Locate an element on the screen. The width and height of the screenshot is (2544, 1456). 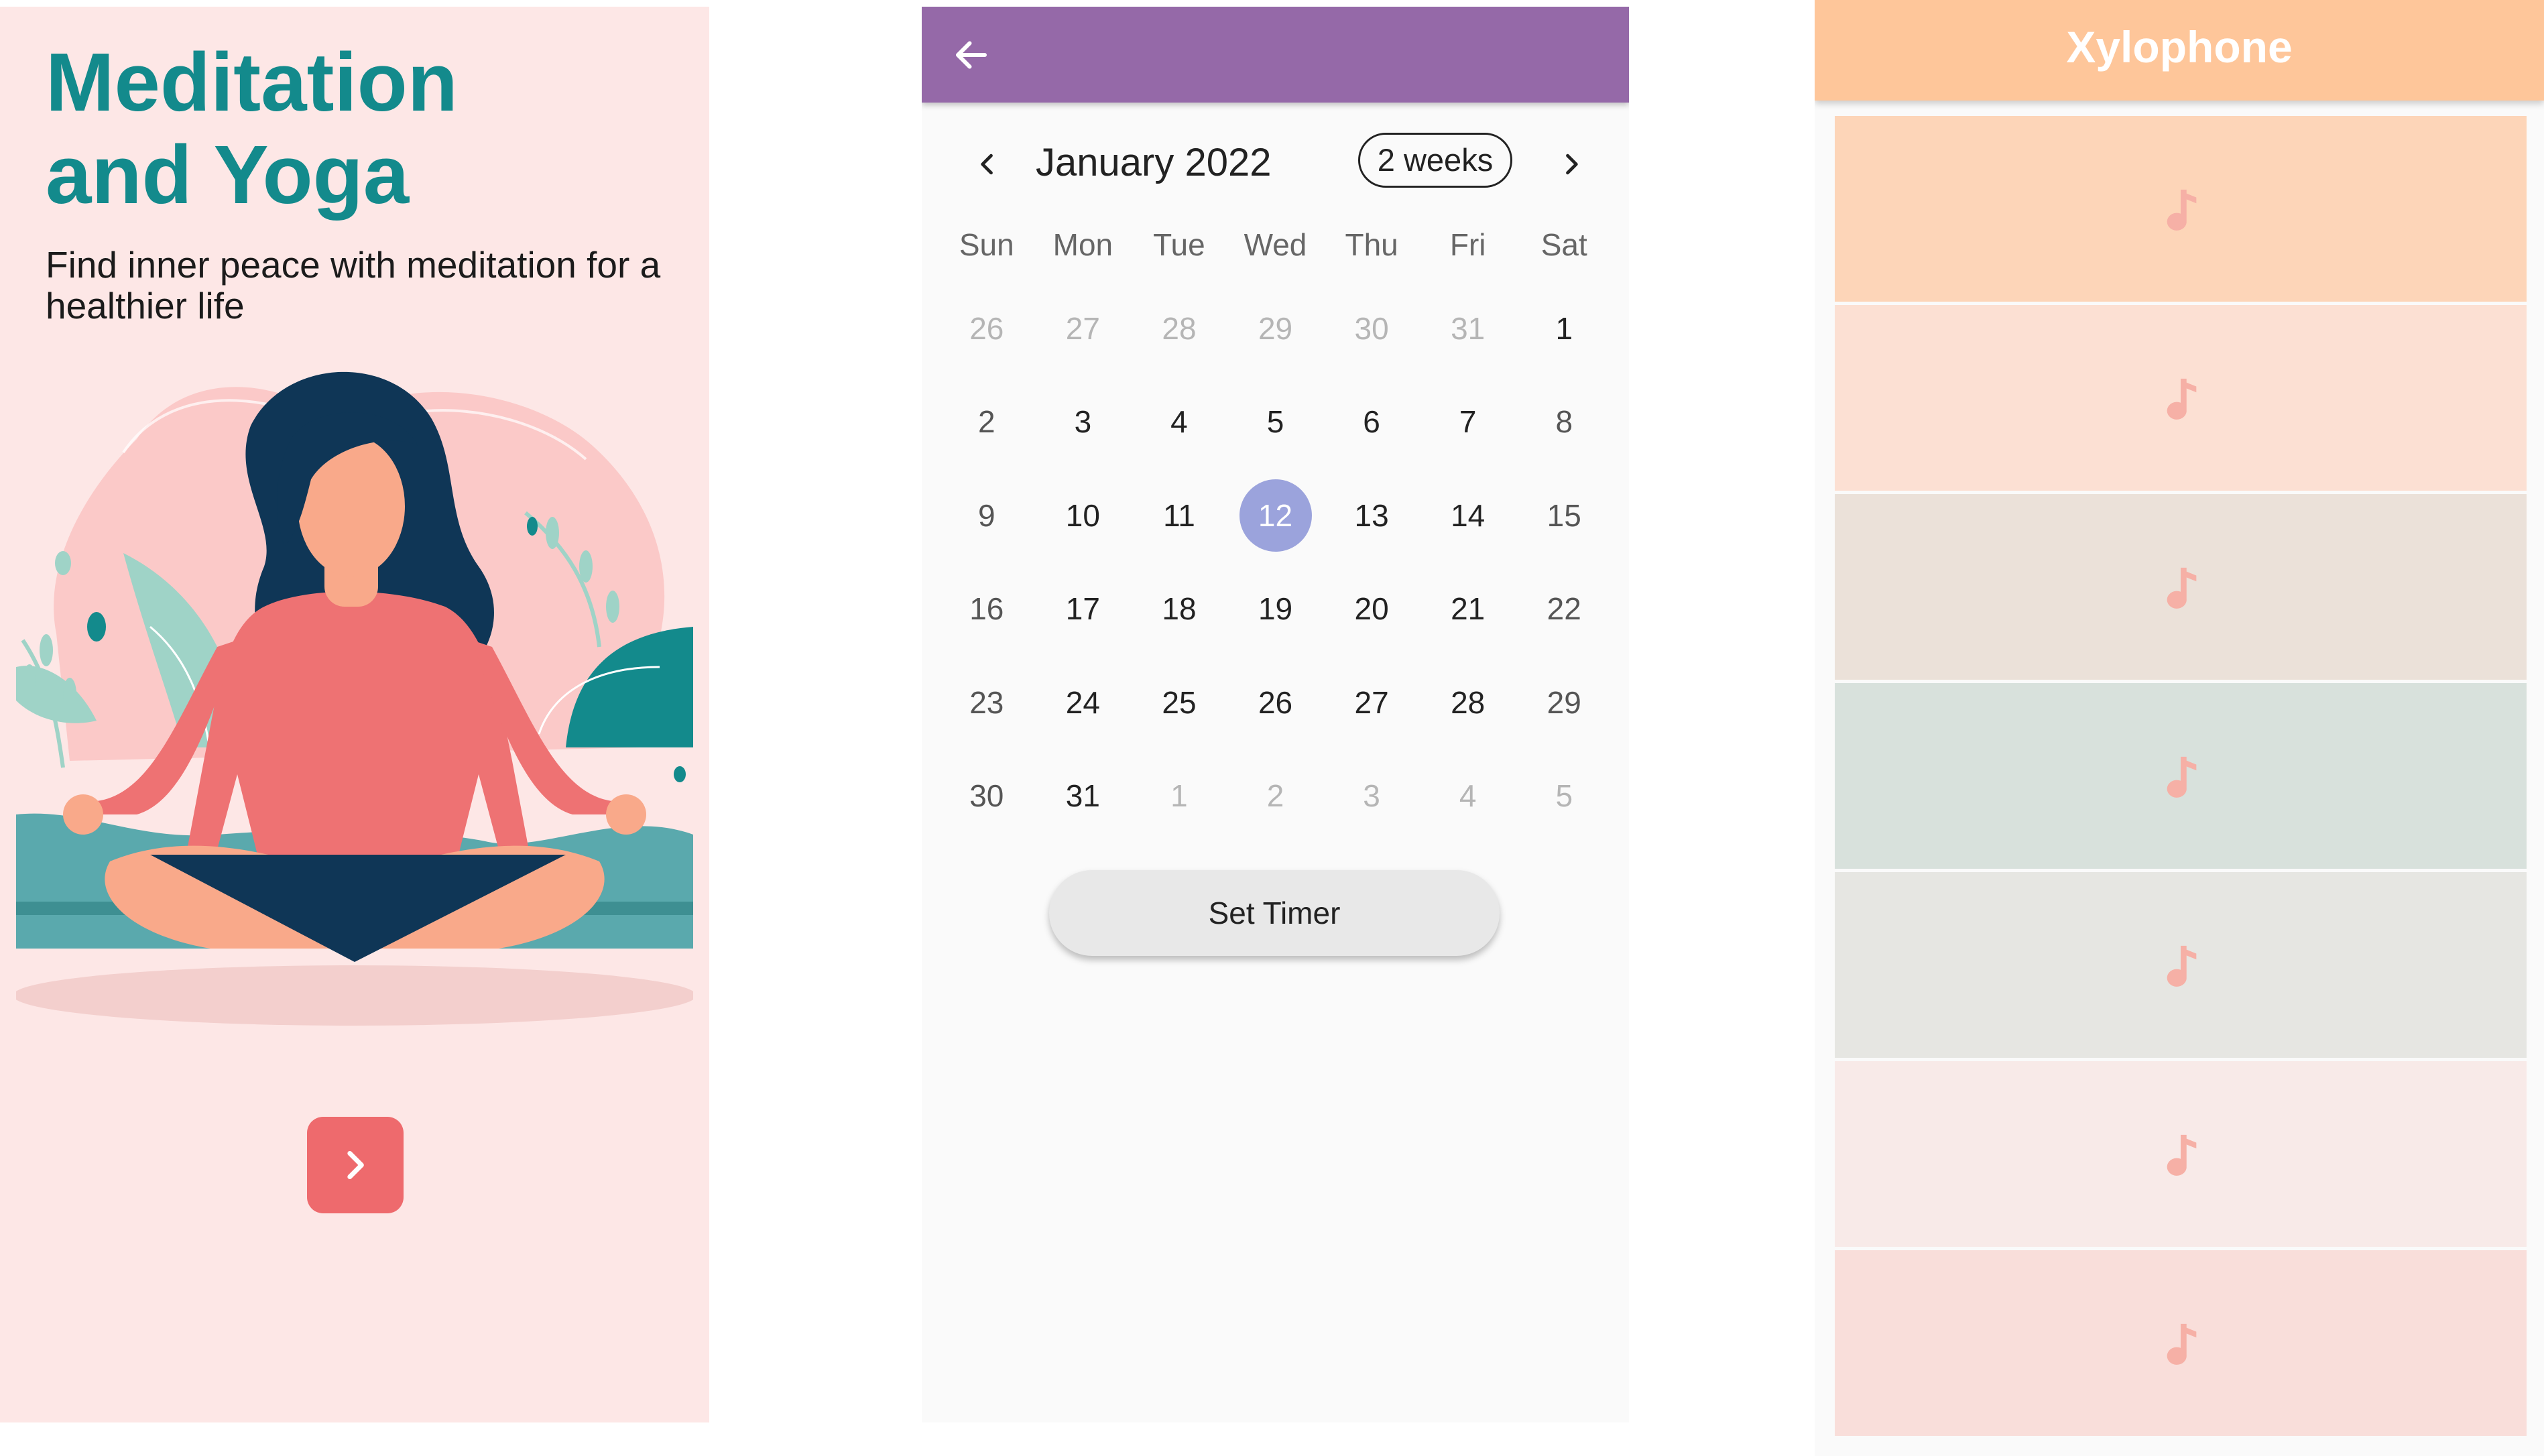
day-cell: 17 is located at coordinates (1083, 609).